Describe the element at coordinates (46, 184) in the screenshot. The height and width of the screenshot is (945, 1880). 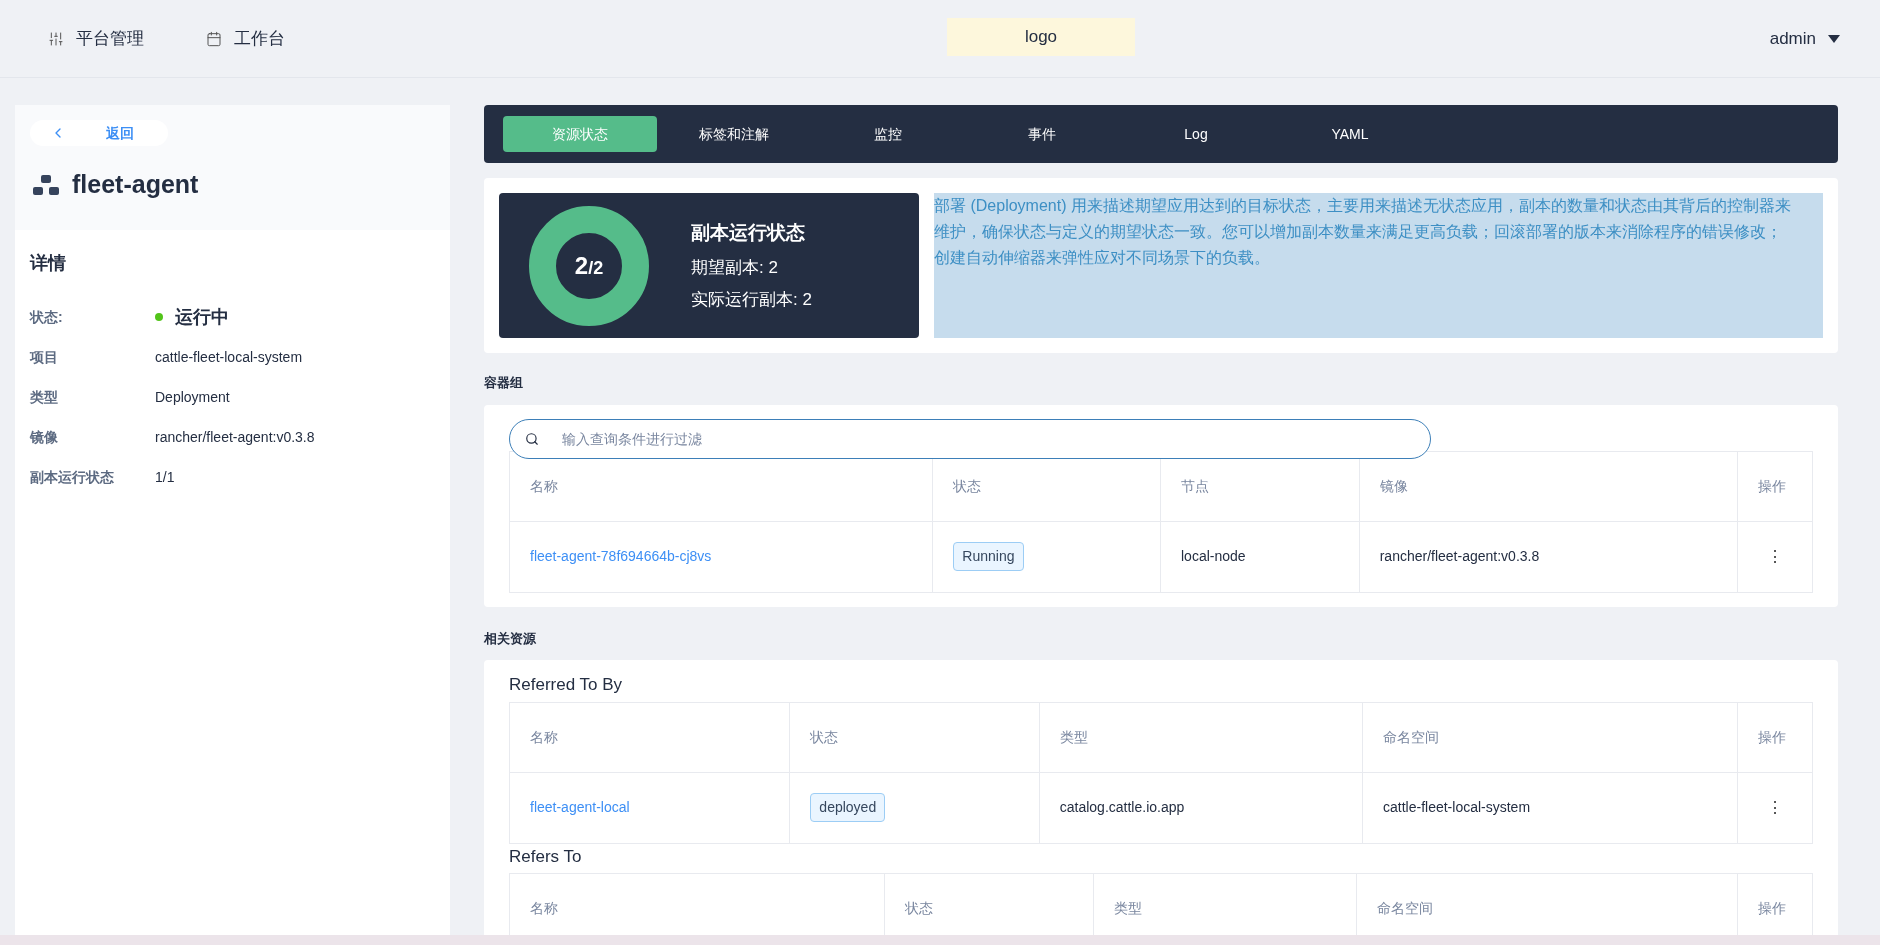
I see `stacked-blocks-icon` at that location.